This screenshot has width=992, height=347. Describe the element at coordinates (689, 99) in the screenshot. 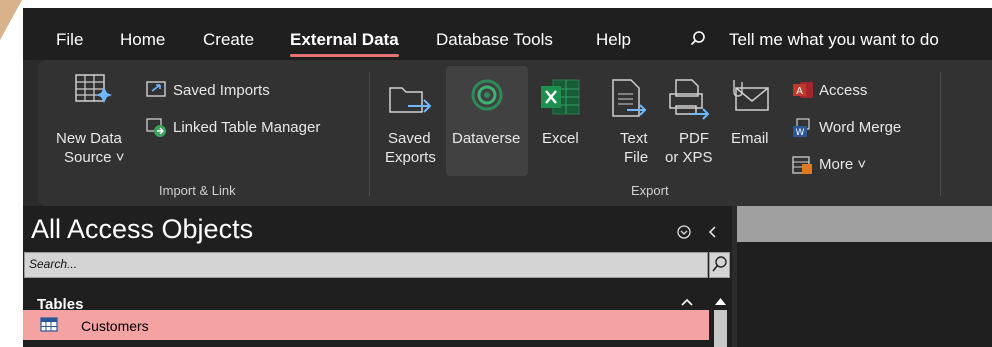

I see `pdf-xps-icon` at that location.